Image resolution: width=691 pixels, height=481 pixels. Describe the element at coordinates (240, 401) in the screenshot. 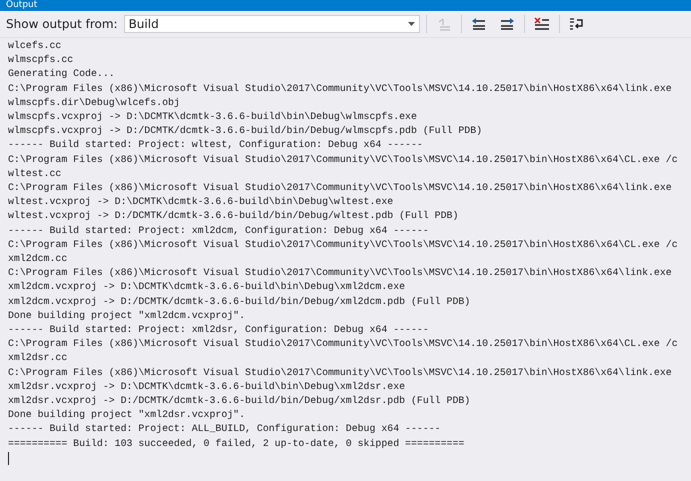

I see `output-line: xml2dsr.vcxproj -> D:/DCMTK/dcmtk-3.6.6-build/bin/Debug/xml2dsr.pdb (Full PDB)` at that location.